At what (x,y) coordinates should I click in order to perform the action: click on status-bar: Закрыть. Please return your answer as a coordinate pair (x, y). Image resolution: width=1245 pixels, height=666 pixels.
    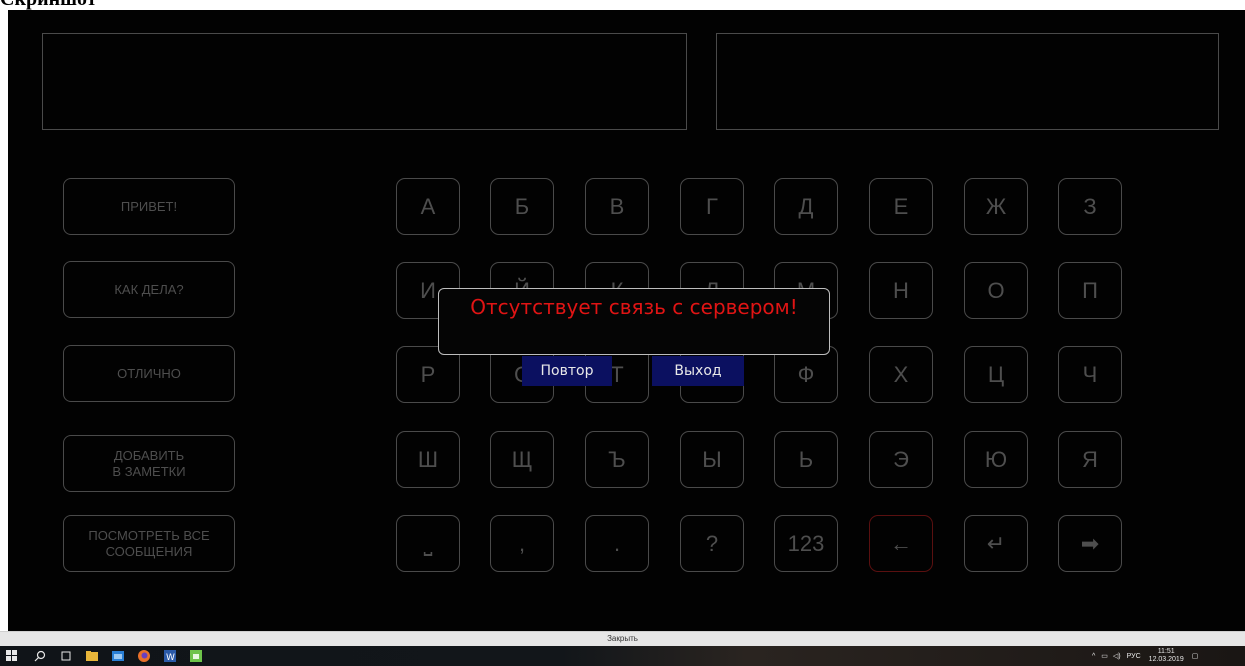
    Looking at the image, I should click on (622, 638).